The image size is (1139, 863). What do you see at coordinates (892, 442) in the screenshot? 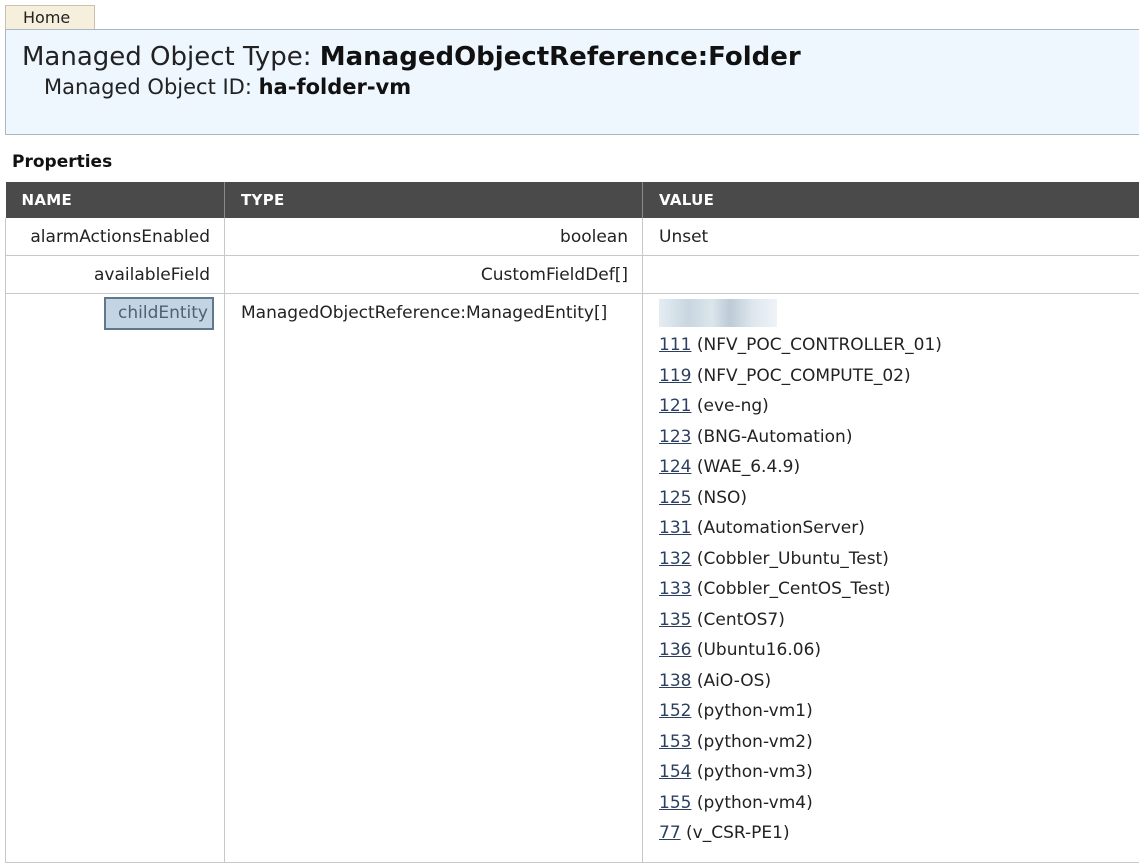
I see `list-item: 123 (BNG-Automation)` at bounding box center [892, 442].